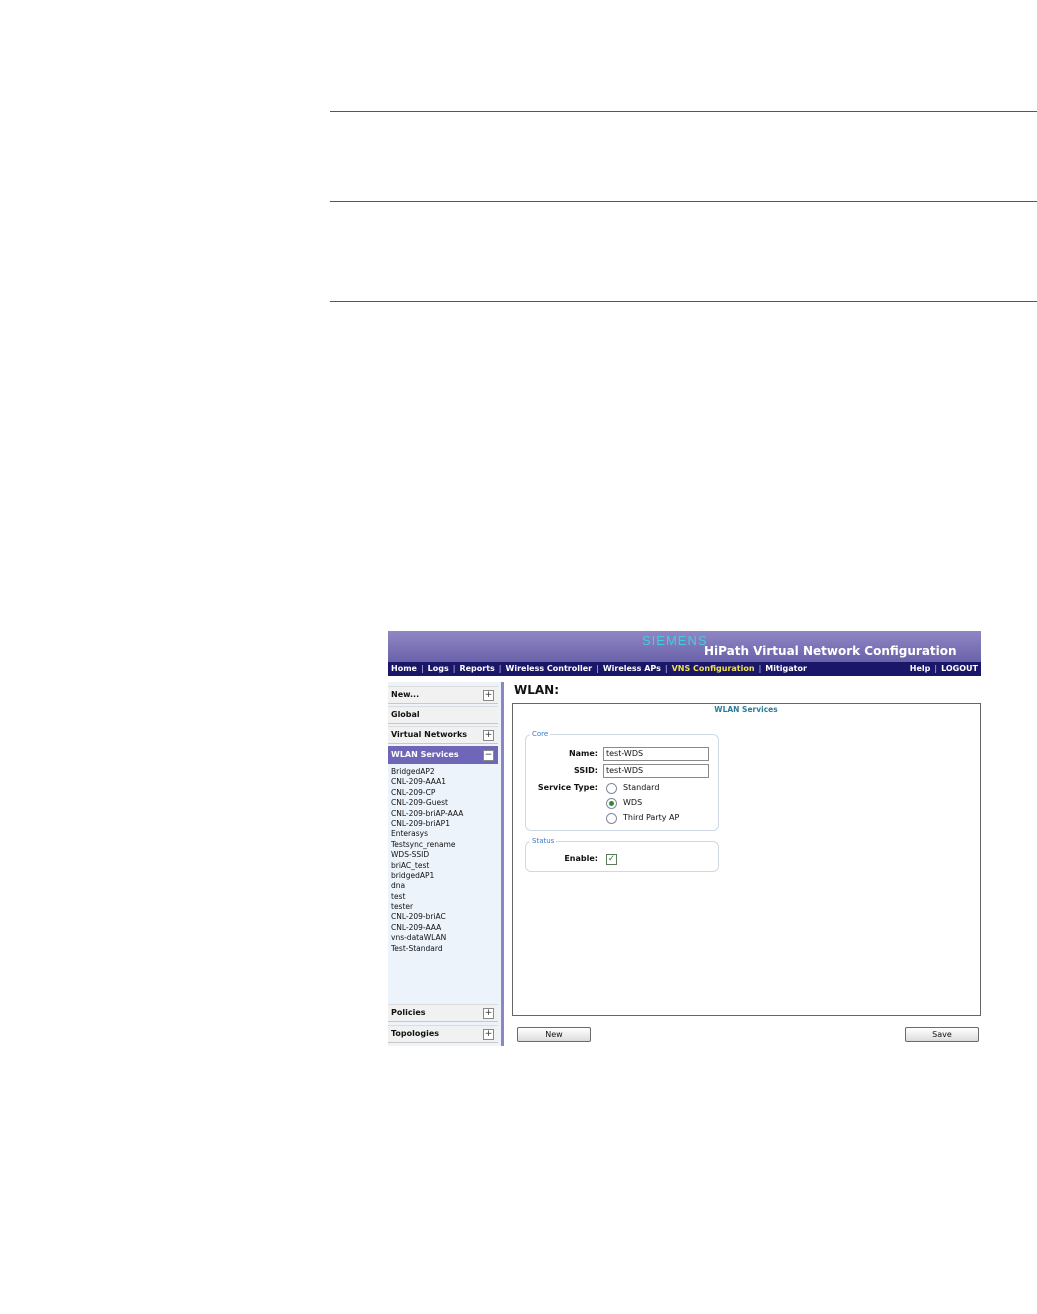 The width and height of the screenshot is (1037, 1314). I want to click on nav-home: Home, so click(404, 668).